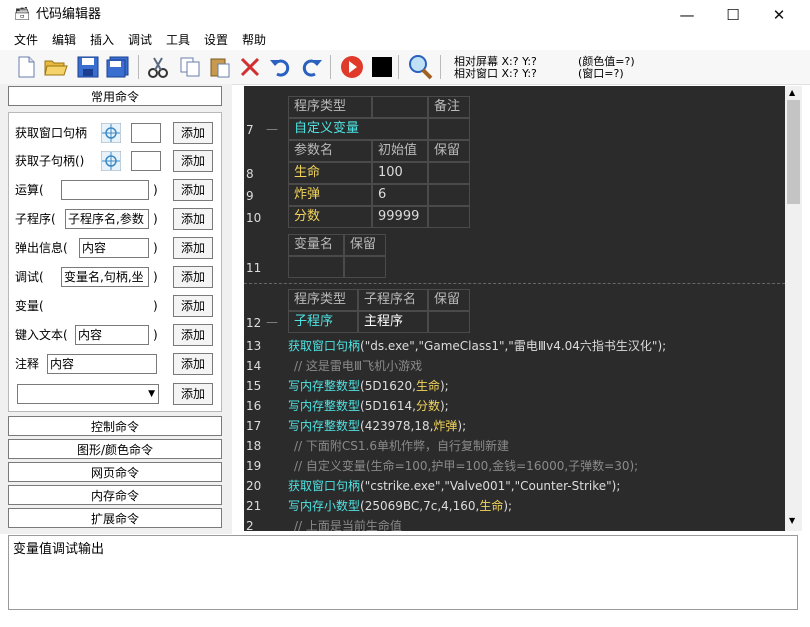 Image resolution: width=810 pixels, height=627 pixels. I want to click on line-number: 15, so click(254, 386).